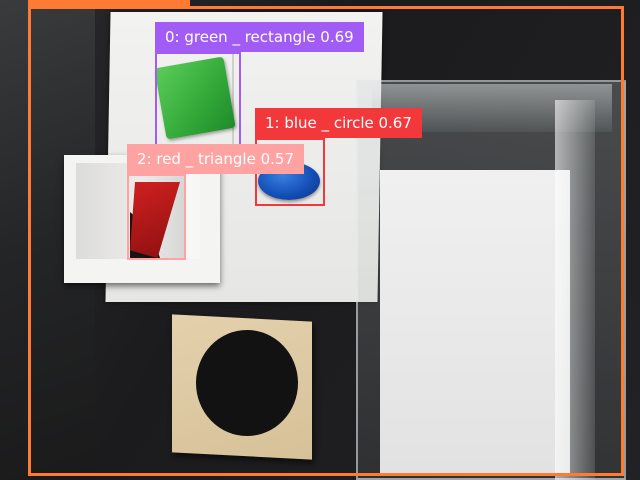 The image size is (640, 480). I want to click on detection-label-red-triangle: 2: red _ triangle 0.57, so click(215, 159).